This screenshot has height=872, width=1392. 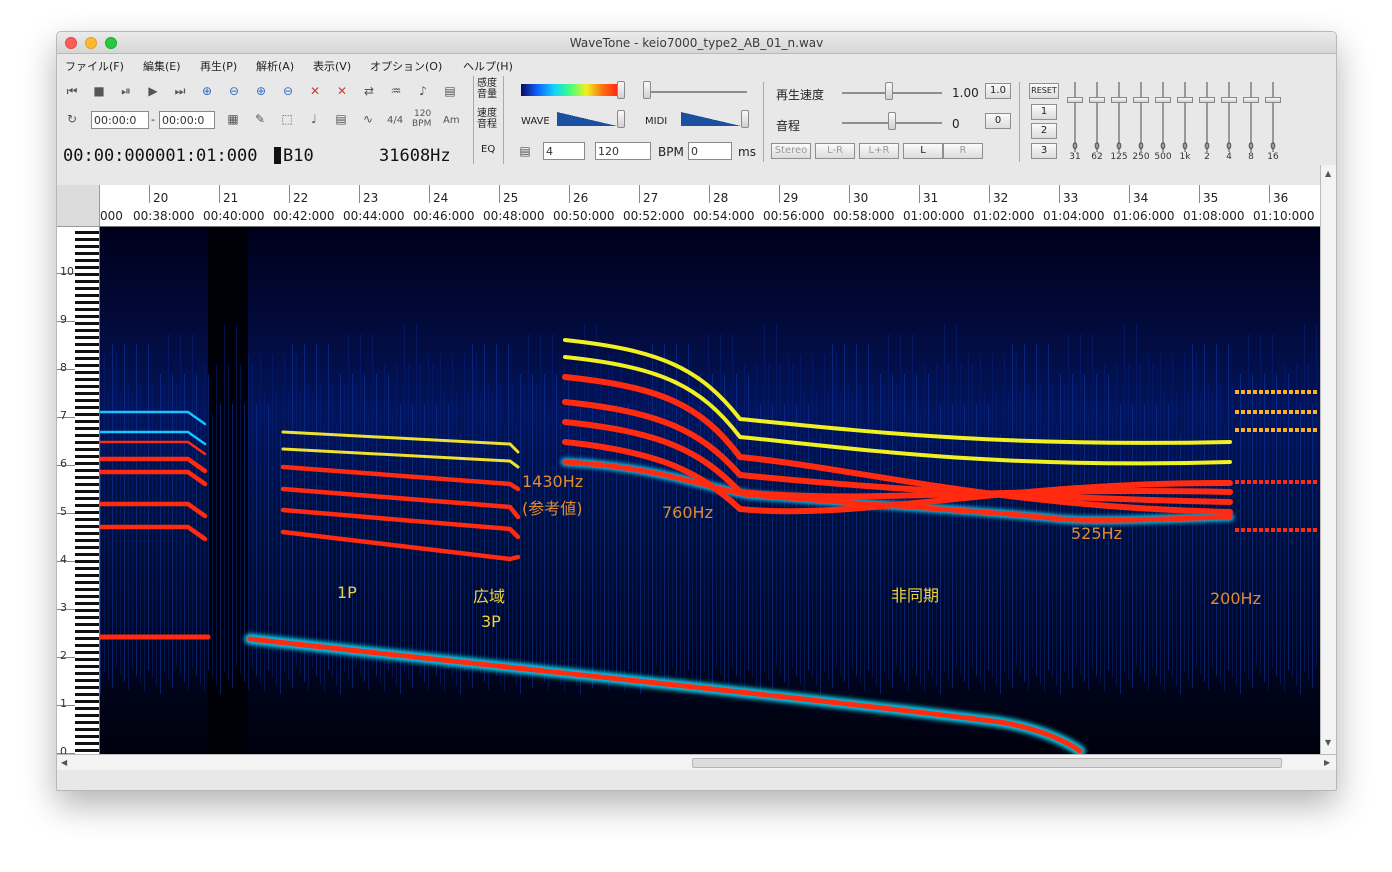 What do you see at coordinates (1044, 112) in the screenshot?
I see `eq-preset-1-button: 1` at bounding box center [1044, 112].